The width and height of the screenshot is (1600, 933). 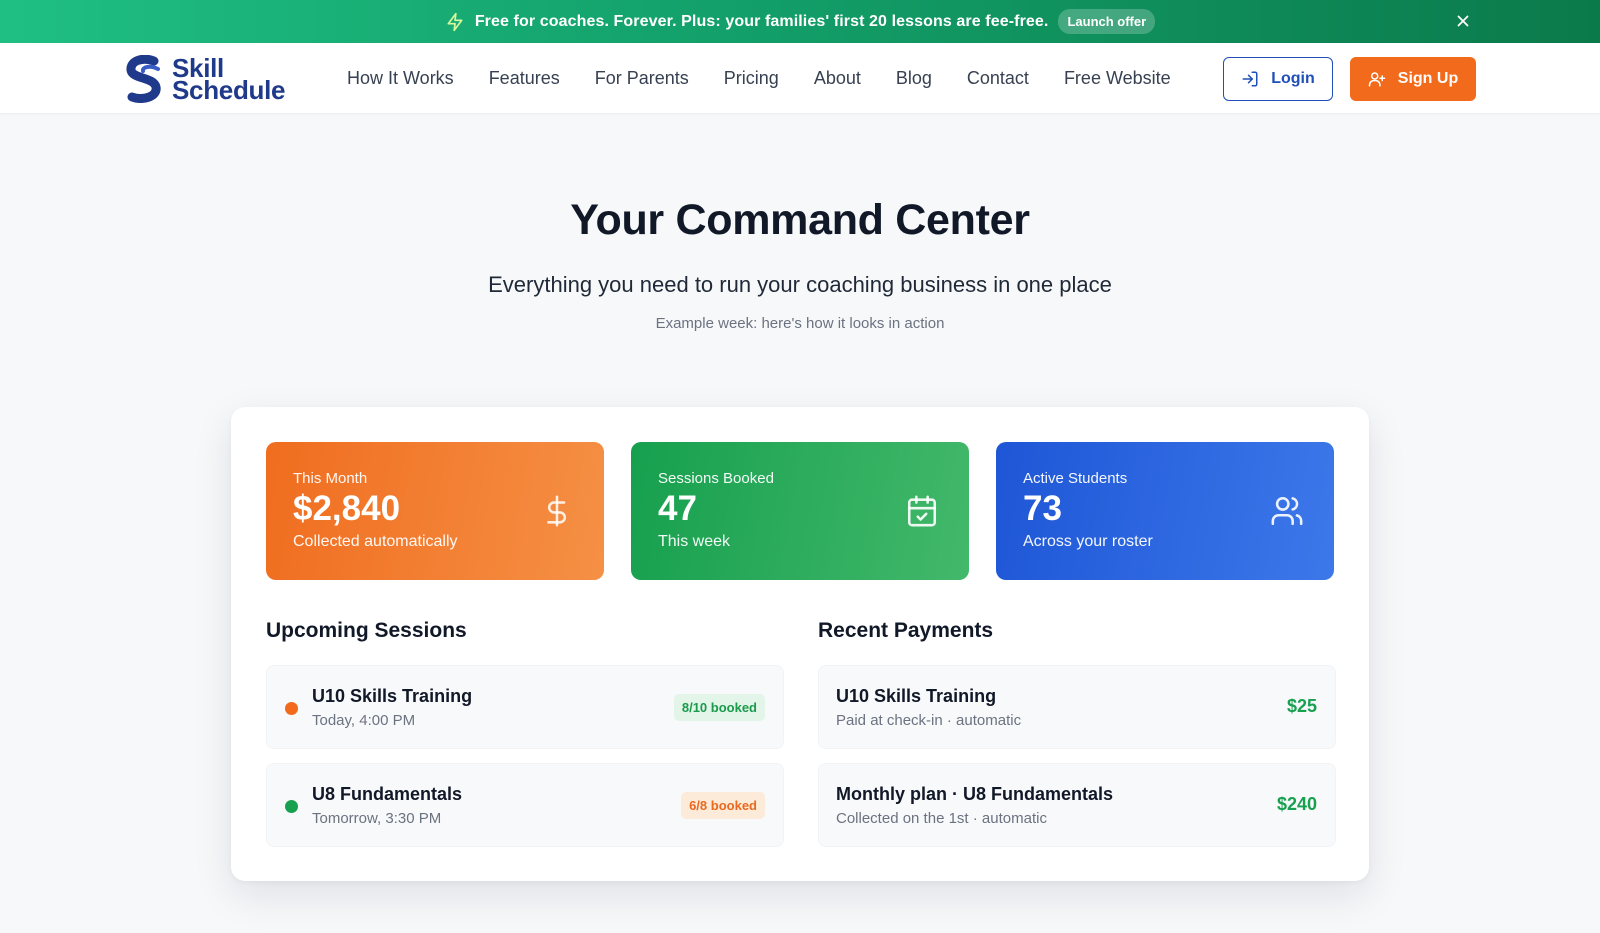 I want to click on nav-how-it-works: How It Works, so click(x=400, y=78).